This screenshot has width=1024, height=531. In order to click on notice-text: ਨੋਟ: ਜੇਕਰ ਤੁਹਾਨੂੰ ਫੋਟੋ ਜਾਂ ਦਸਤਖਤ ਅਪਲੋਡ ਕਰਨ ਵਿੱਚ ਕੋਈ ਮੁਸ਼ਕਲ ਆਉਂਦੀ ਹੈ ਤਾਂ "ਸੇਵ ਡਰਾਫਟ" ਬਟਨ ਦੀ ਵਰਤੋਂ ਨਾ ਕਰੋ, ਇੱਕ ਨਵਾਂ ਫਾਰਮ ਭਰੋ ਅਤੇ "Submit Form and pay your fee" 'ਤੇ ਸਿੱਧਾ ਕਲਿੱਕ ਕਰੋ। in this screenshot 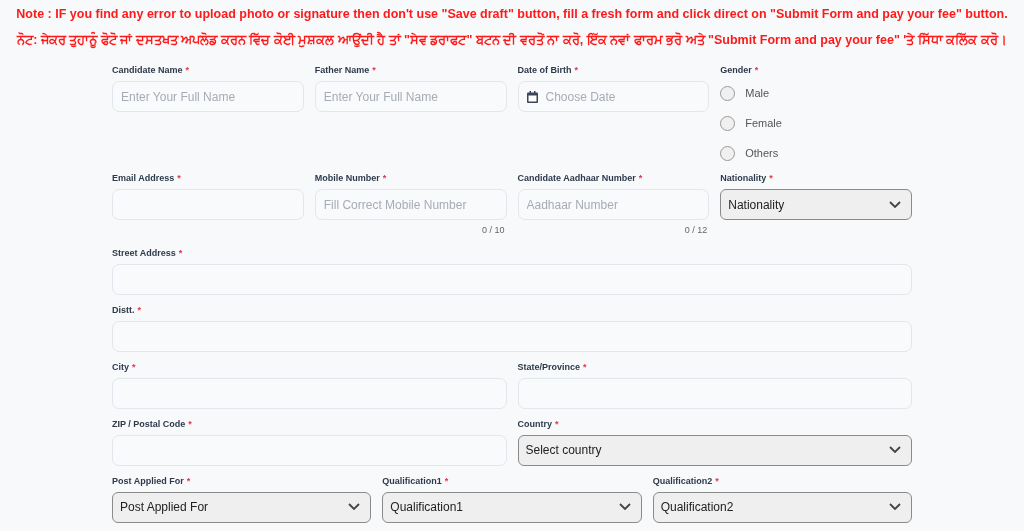, I will do `click(512, 40)`.